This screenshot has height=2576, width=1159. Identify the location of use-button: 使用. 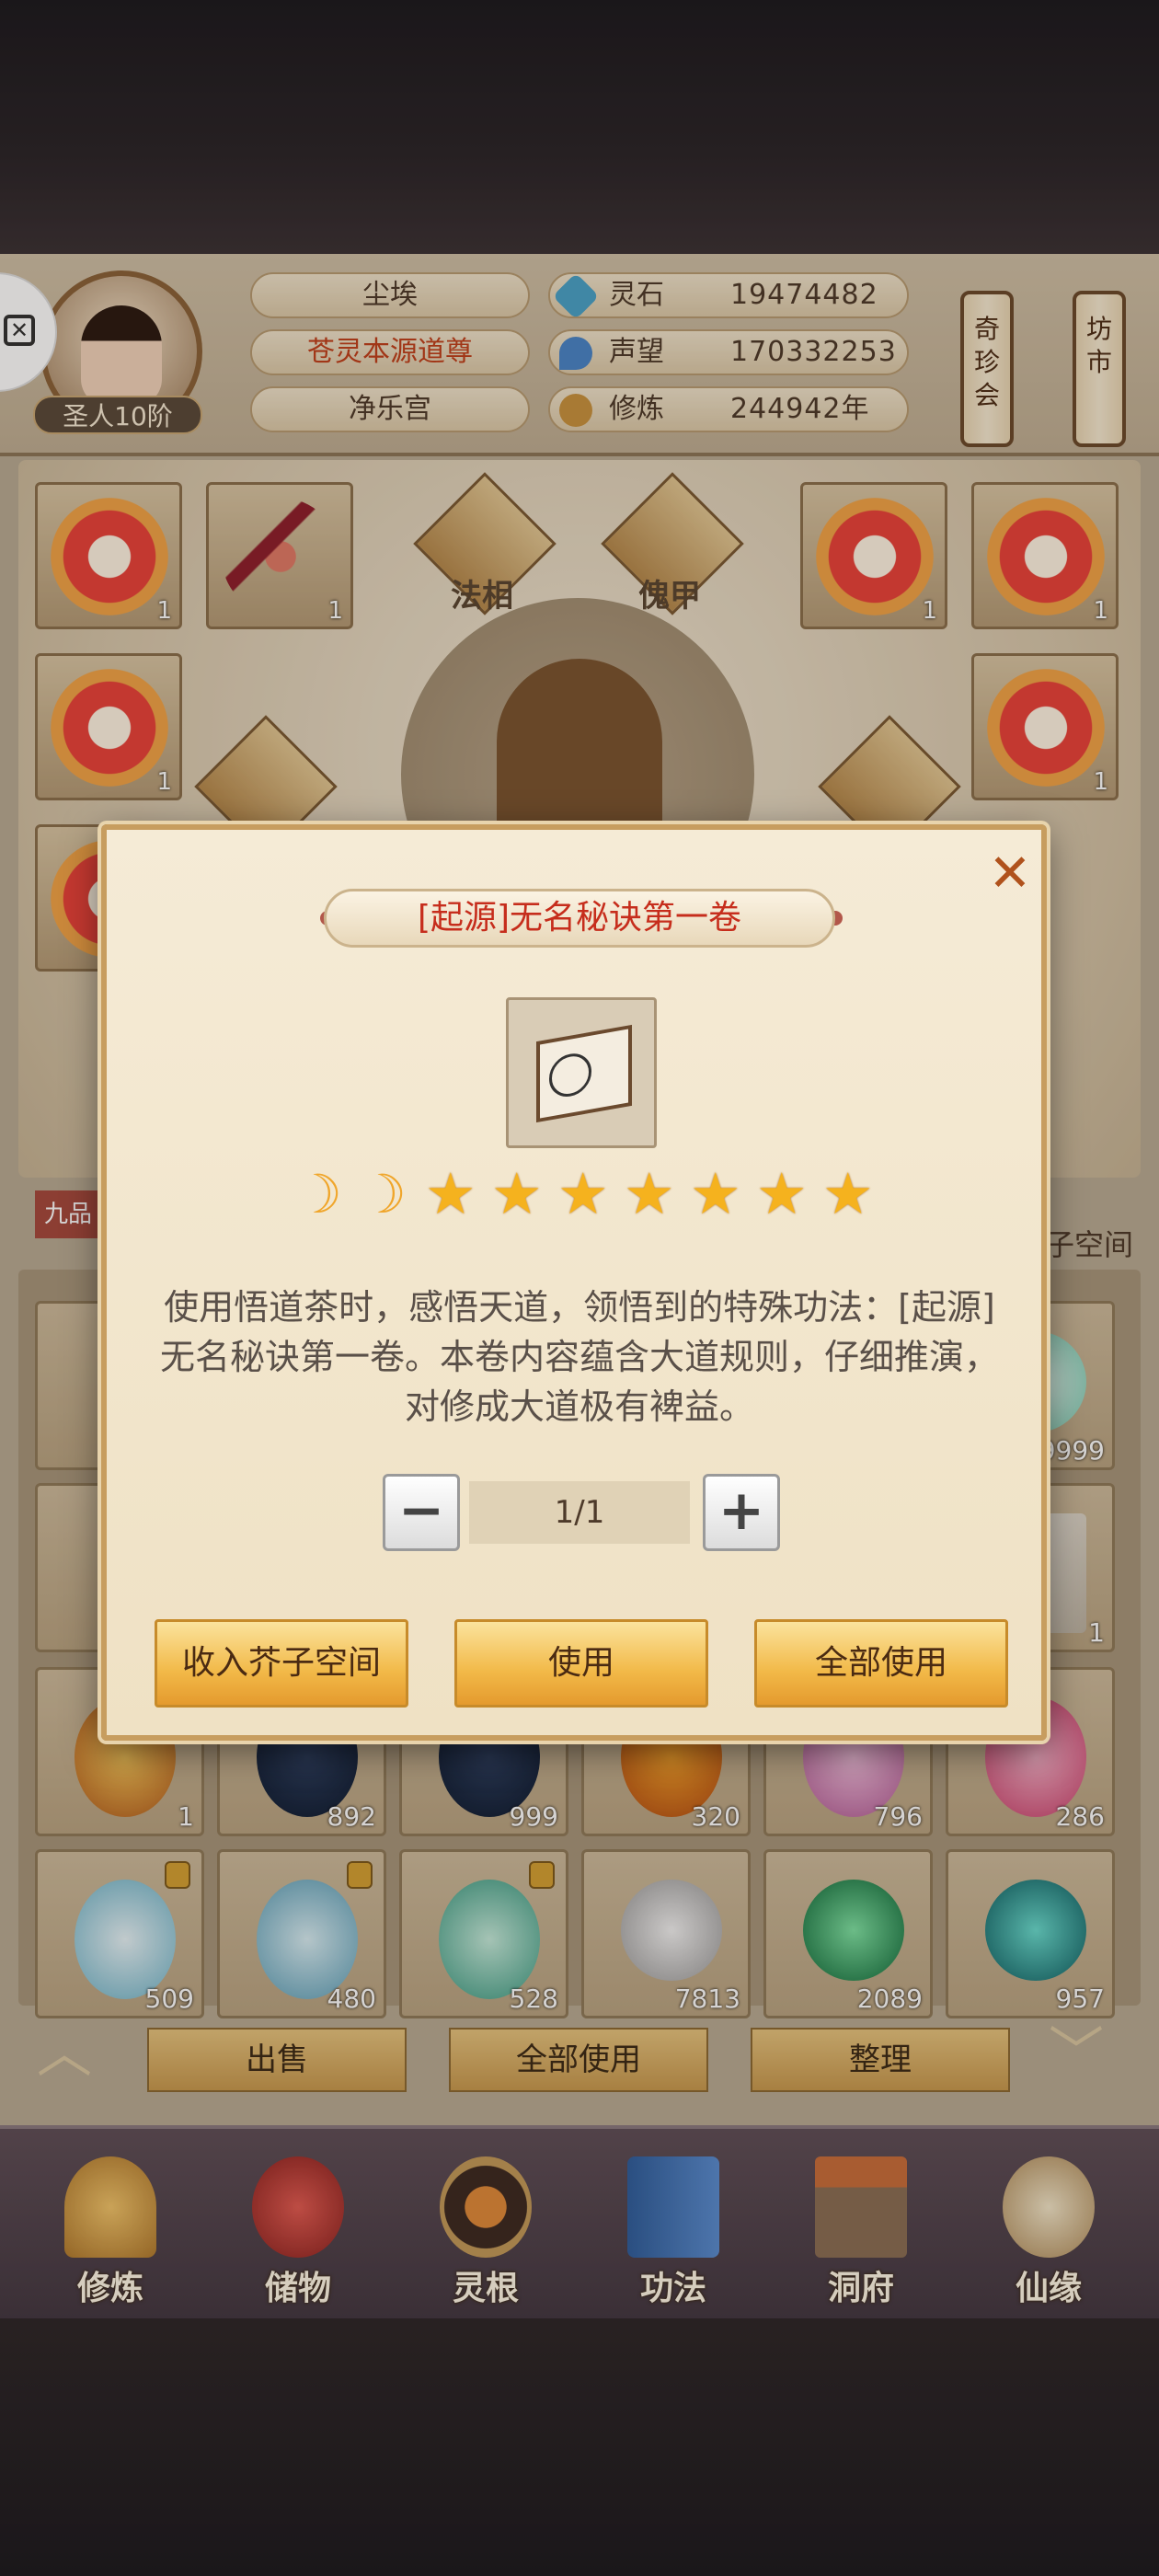
(581, 1663).